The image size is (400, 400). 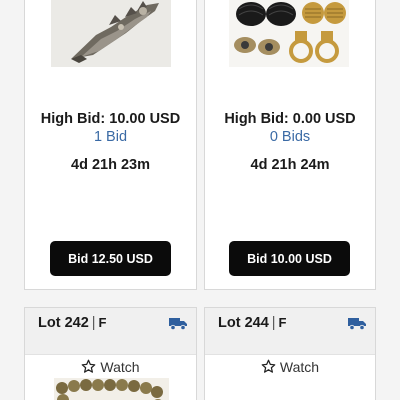 I want to click on bid-button: Bid 12.50 USD, so click(x=110, y=258).